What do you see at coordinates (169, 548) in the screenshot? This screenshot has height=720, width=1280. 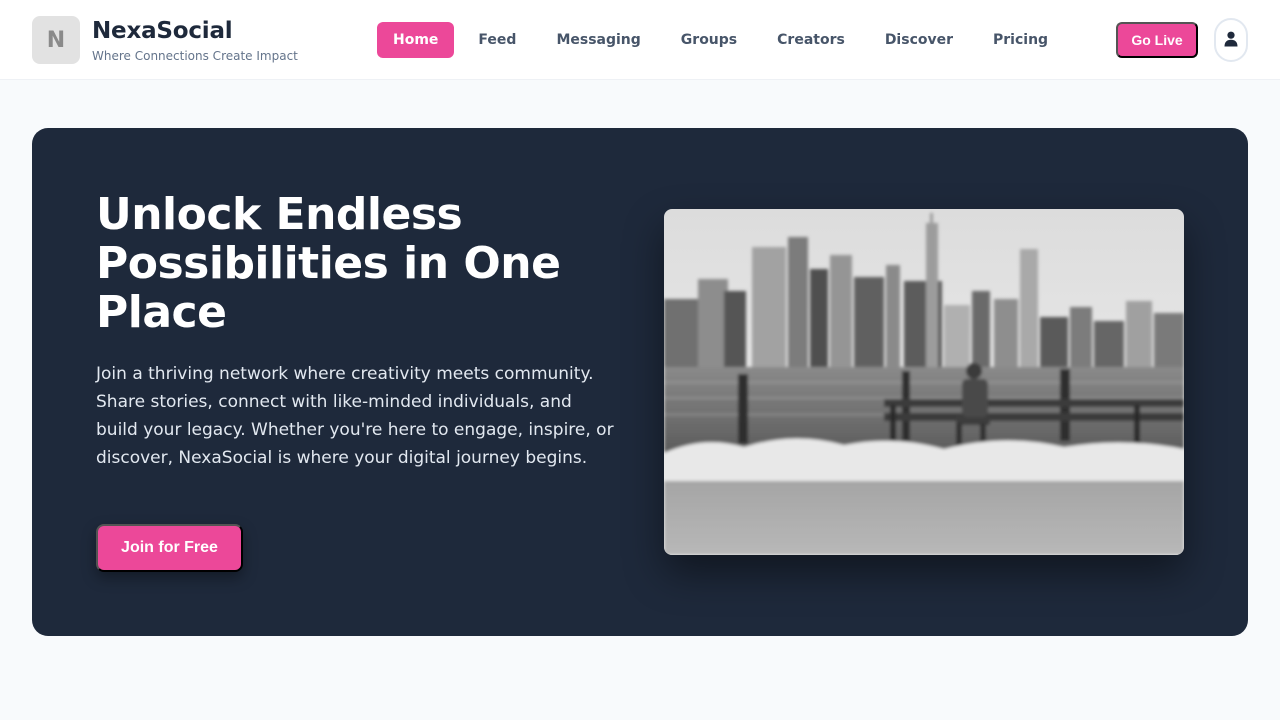 I see `join-for-free-button: Join for Free` at bounding box center [169, 548].